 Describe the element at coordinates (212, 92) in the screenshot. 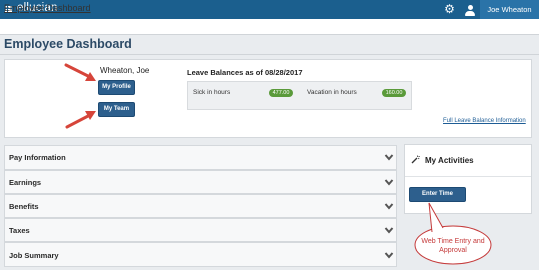

I see `sick-hours-label: Sick in hours` at that location.